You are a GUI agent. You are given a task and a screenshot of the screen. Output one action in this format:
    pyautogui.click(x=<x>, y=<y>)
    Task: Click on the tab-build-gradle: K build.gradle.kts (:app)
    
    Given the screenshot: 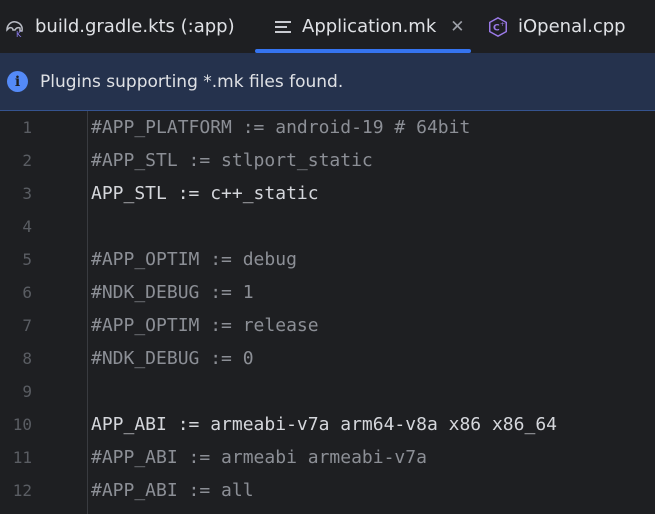 What is the action you would take?
    pyautogui.click(x=119, y=26)
    